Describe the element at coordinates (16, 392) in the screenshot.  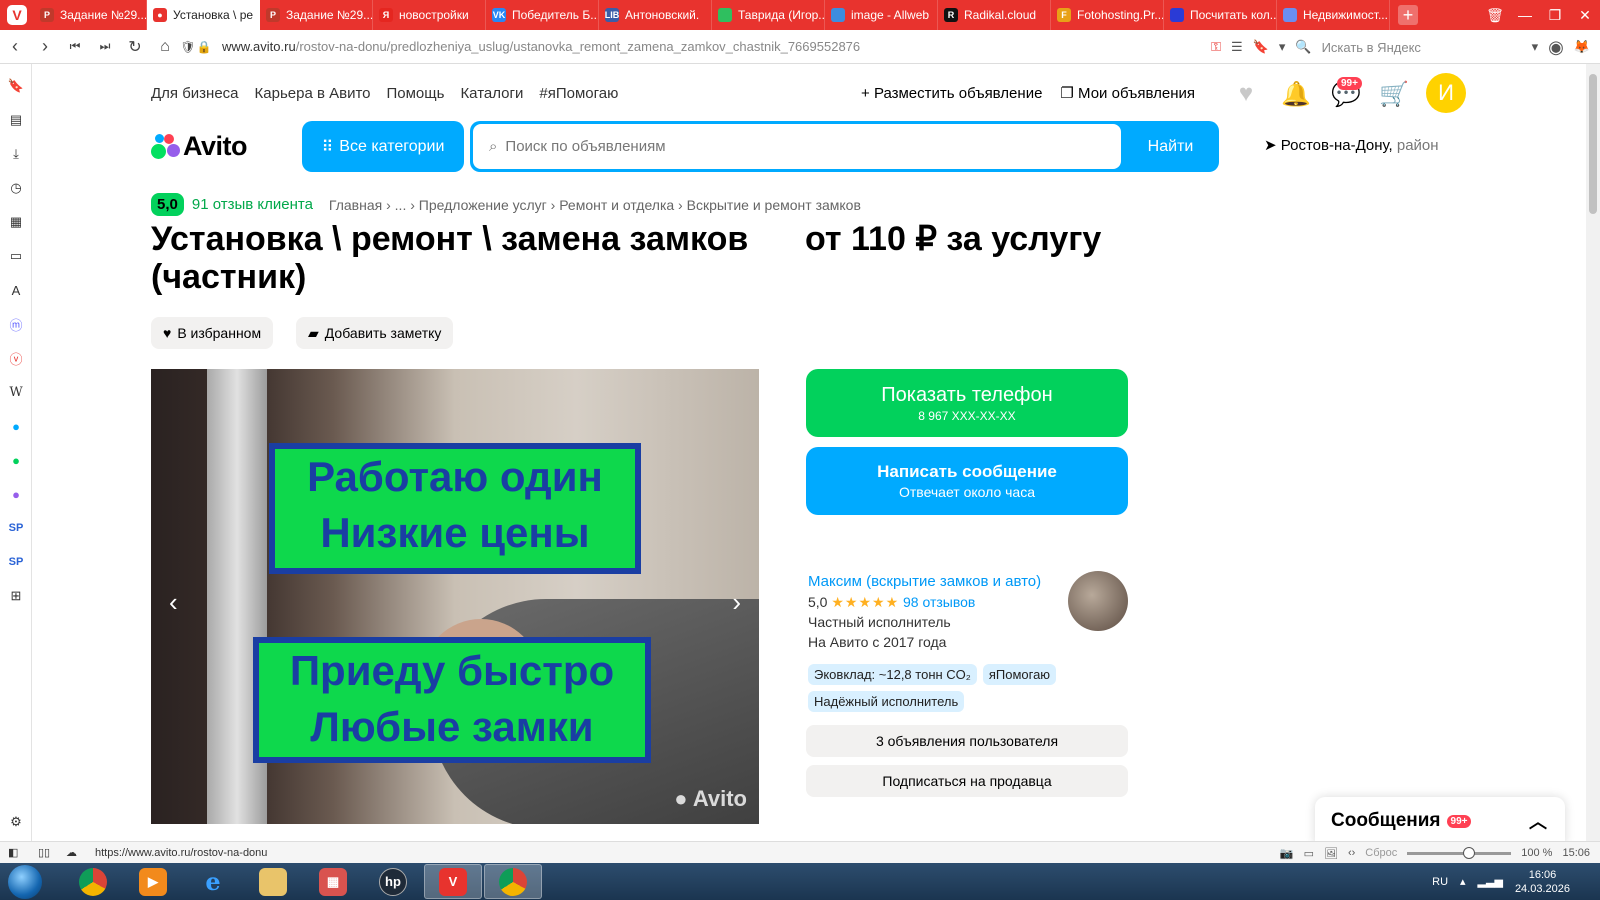
I see `wikipedia-icon: W` at that location.